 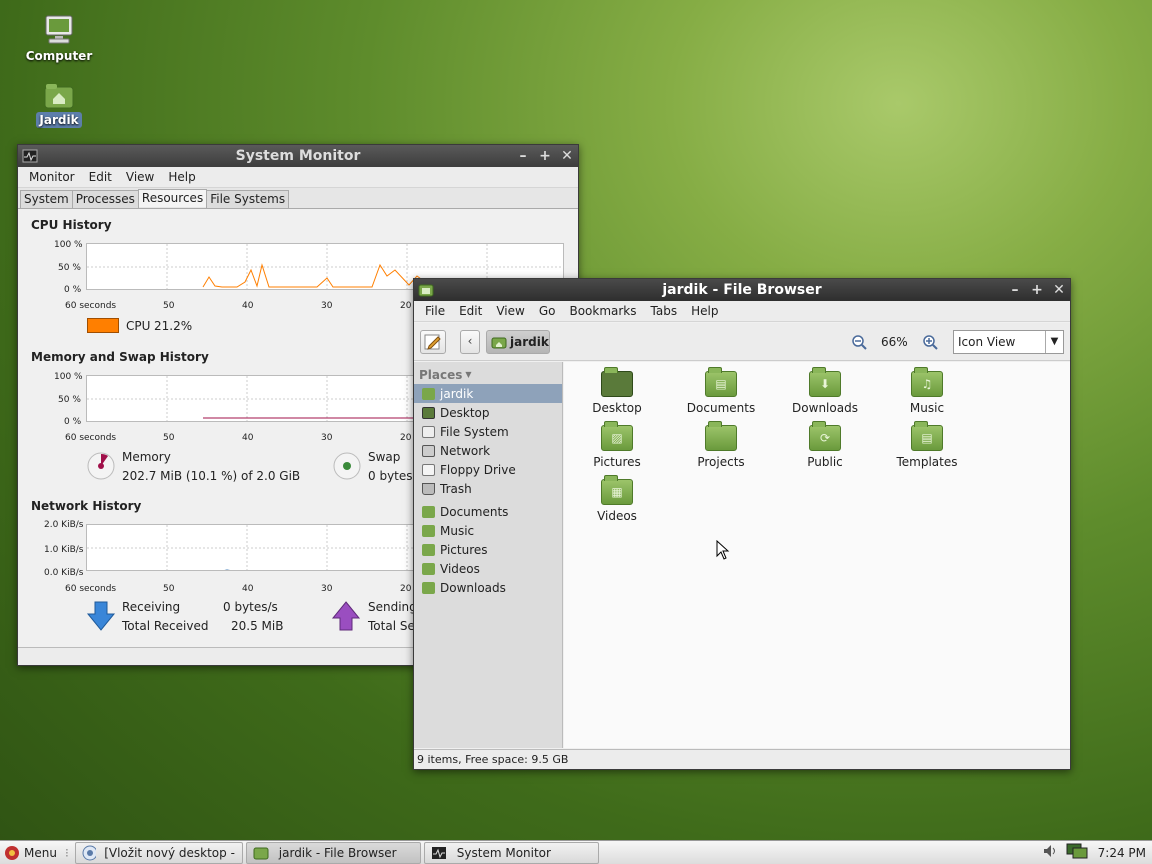 What do you see at coordinates (664, 311) in the screenshot?
I see `menu-tabs: Tabs` at bounding box center [664, 311].